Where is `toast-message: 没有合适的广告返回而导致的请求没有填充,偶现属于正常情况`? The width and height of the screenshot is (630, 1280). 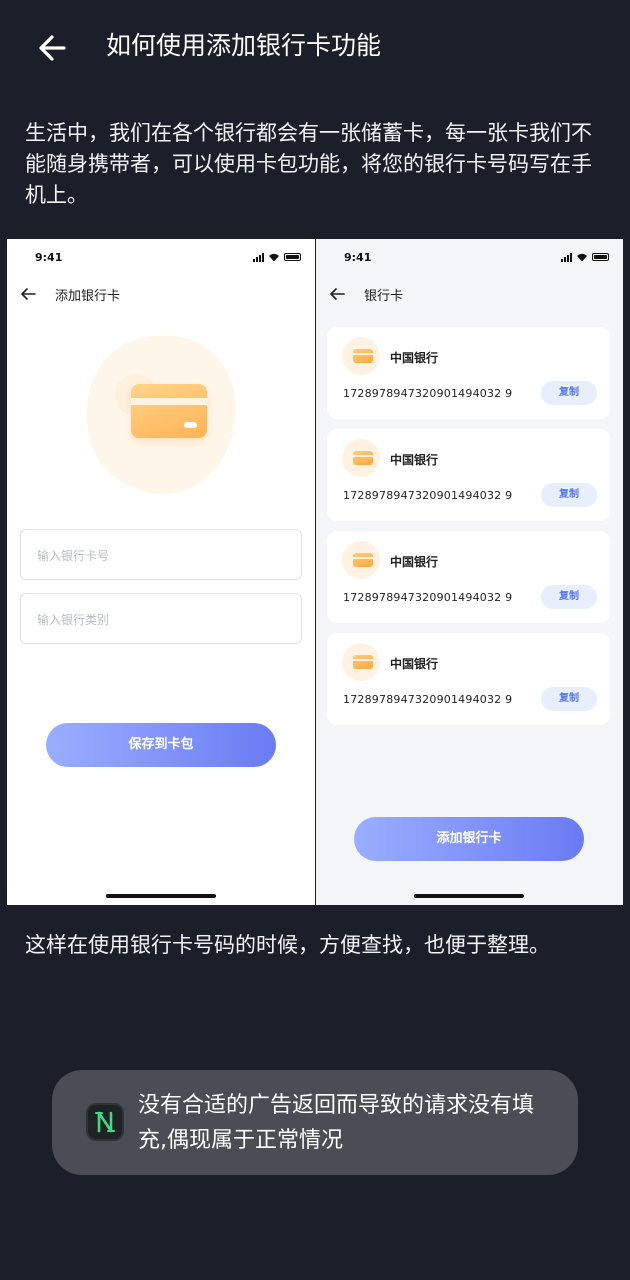 toast-message: 没有合适的广告返回而导致的请求没有填充,偶现属于正常情况 is located at coordinates (336, 1123).